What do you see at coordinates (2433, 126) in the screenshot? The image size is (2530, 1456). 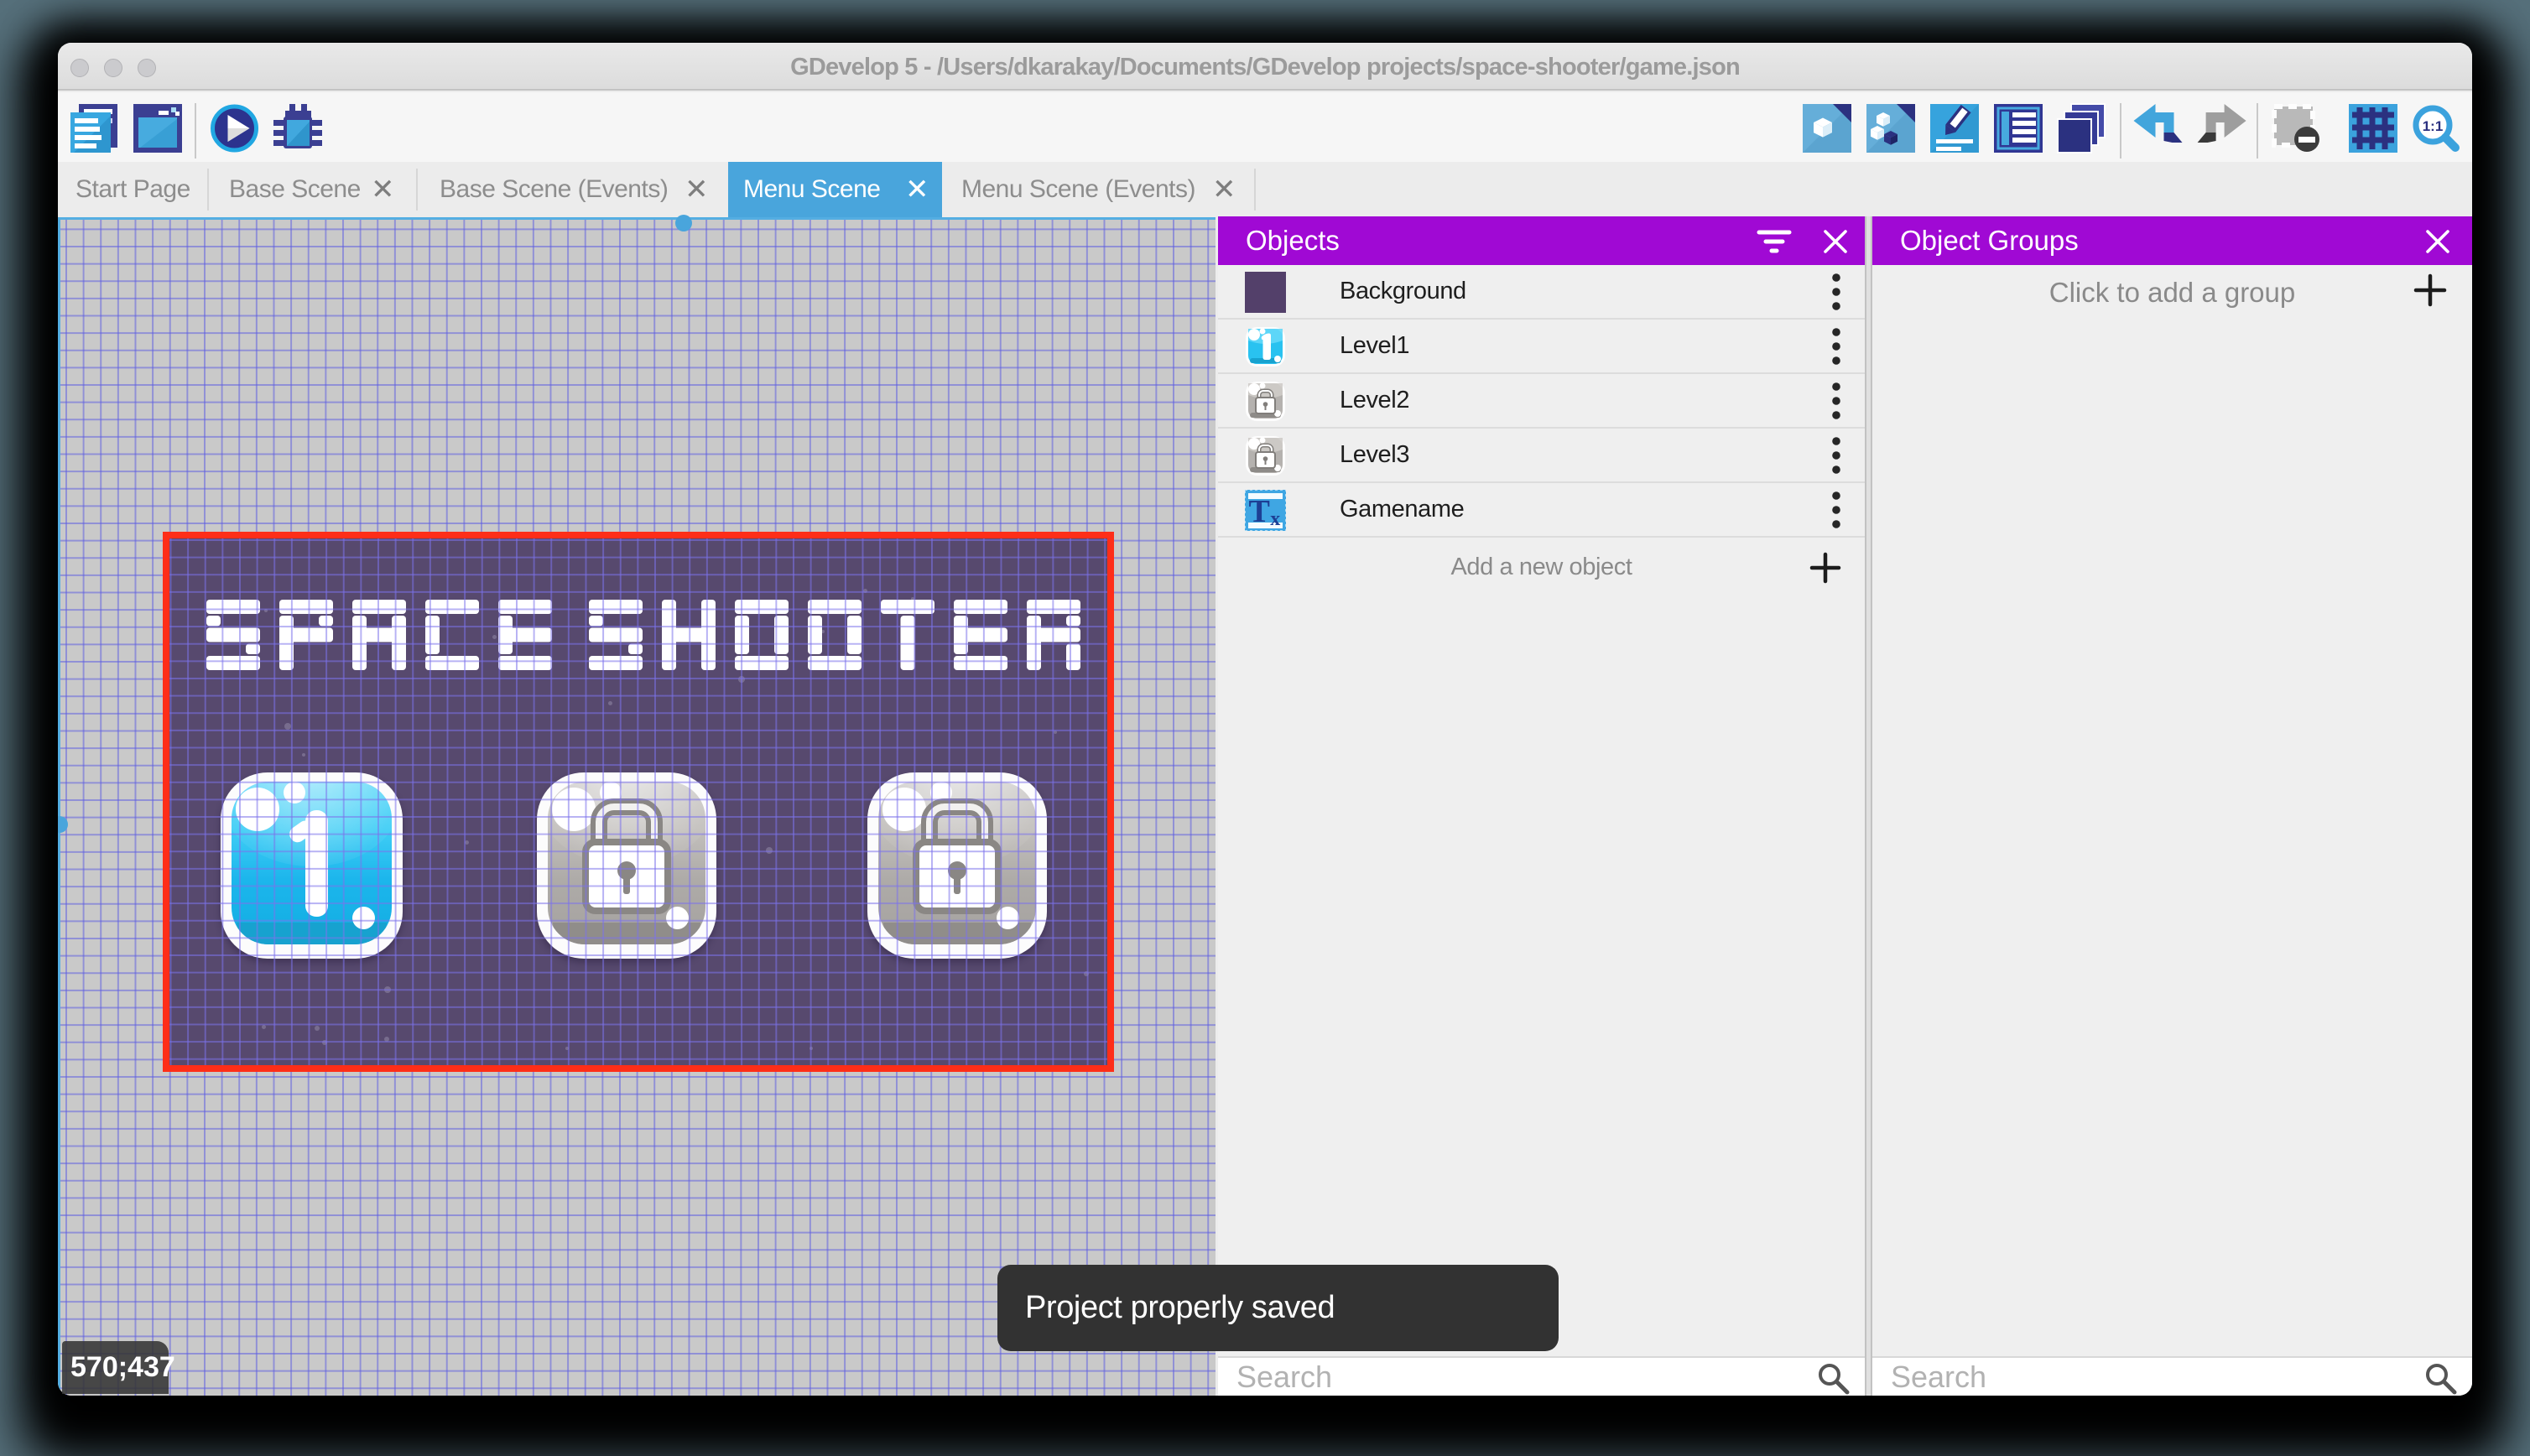 I see `svg-text: 1:1` at bounding box center [2433, 126].